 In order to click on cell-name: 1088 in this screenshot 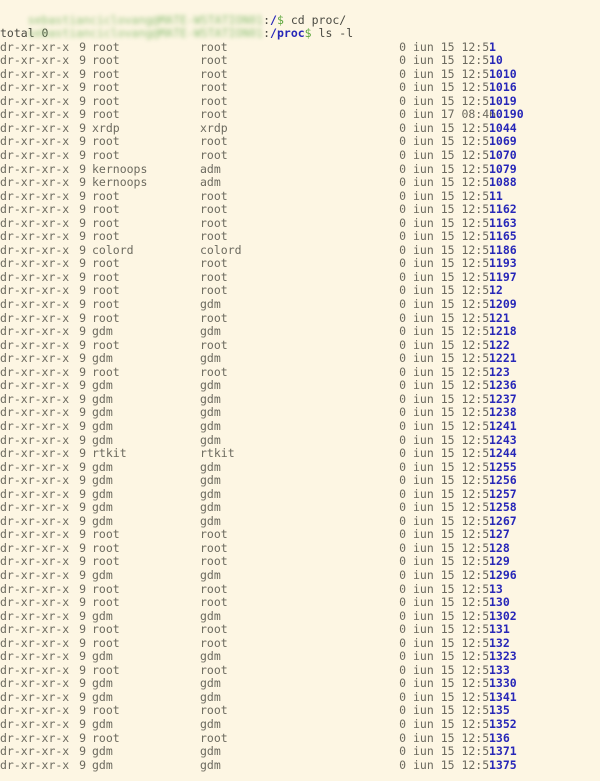, I will do `click(503, 183)`.